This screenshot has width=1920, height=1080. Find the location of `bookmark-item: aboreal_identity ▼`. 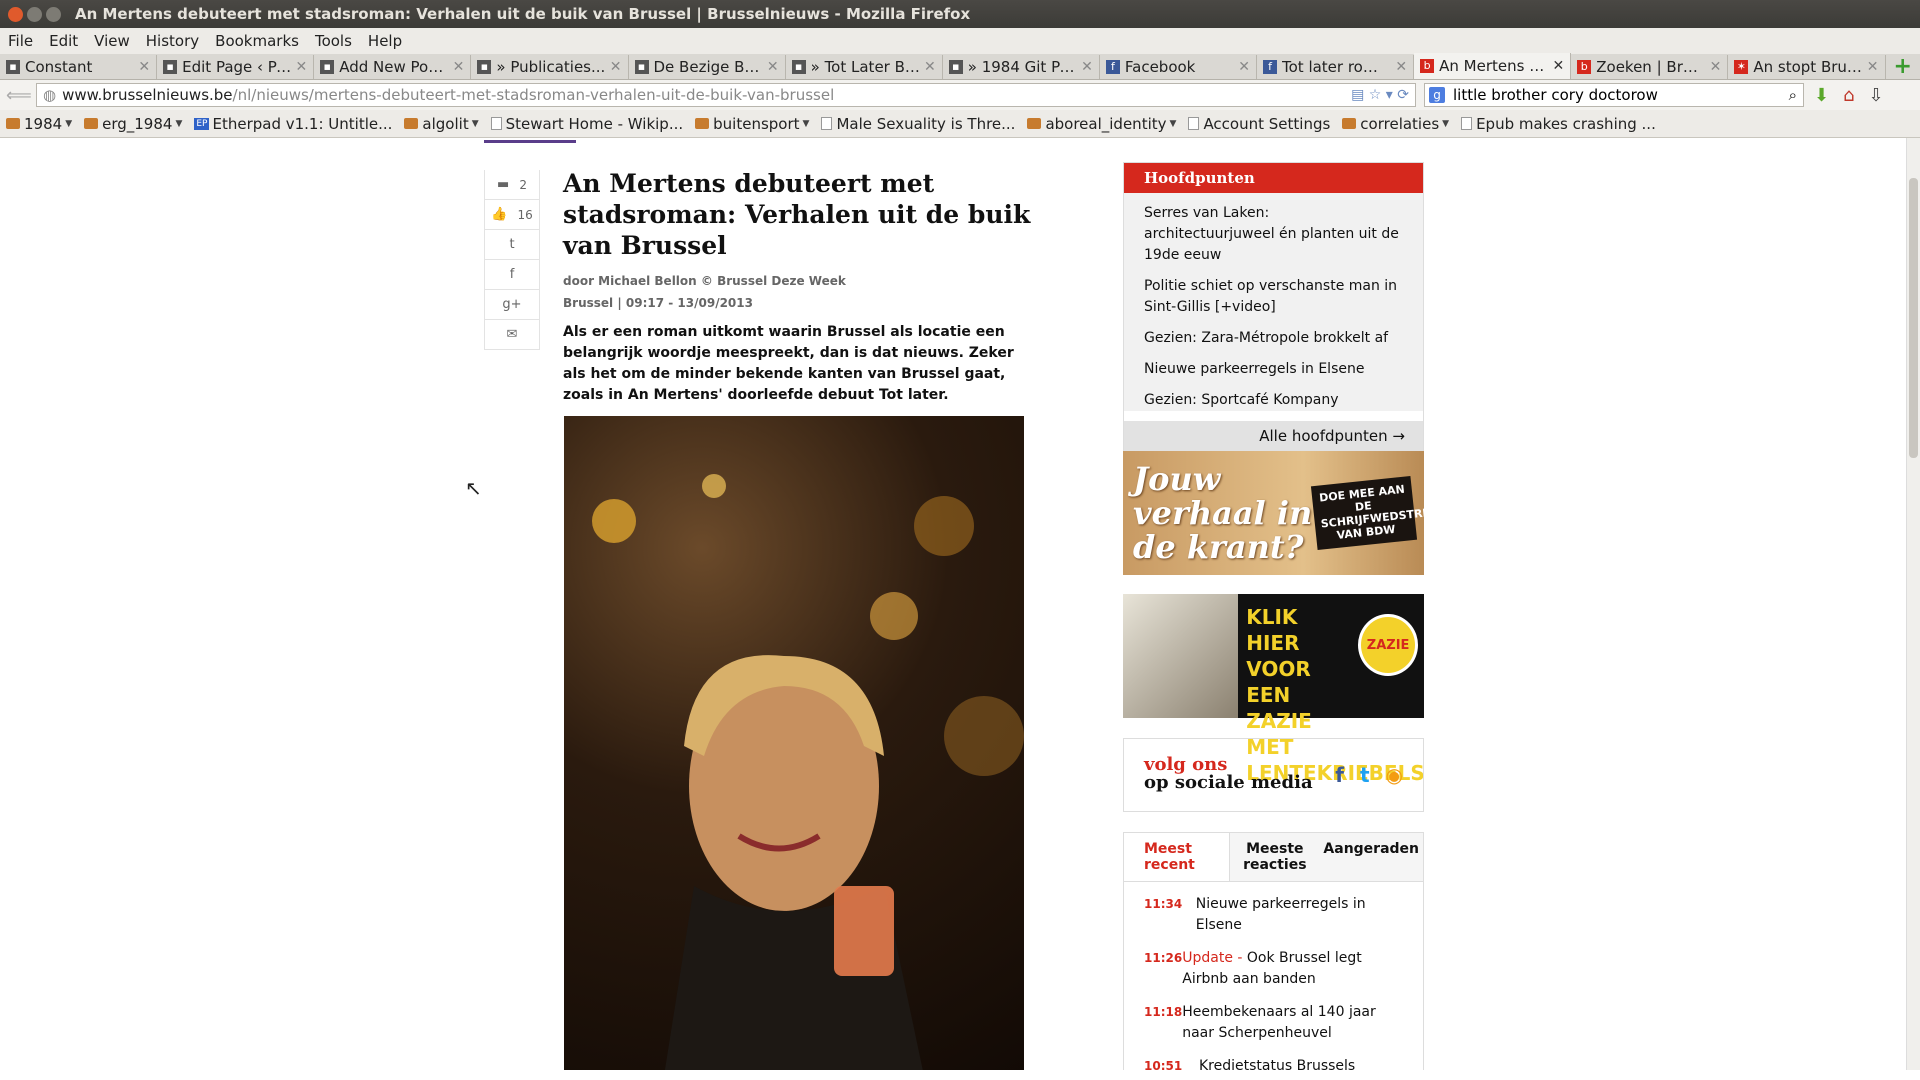

bookmark-item: aboreal_identity ▼ is located at coordinates (1101, 124).